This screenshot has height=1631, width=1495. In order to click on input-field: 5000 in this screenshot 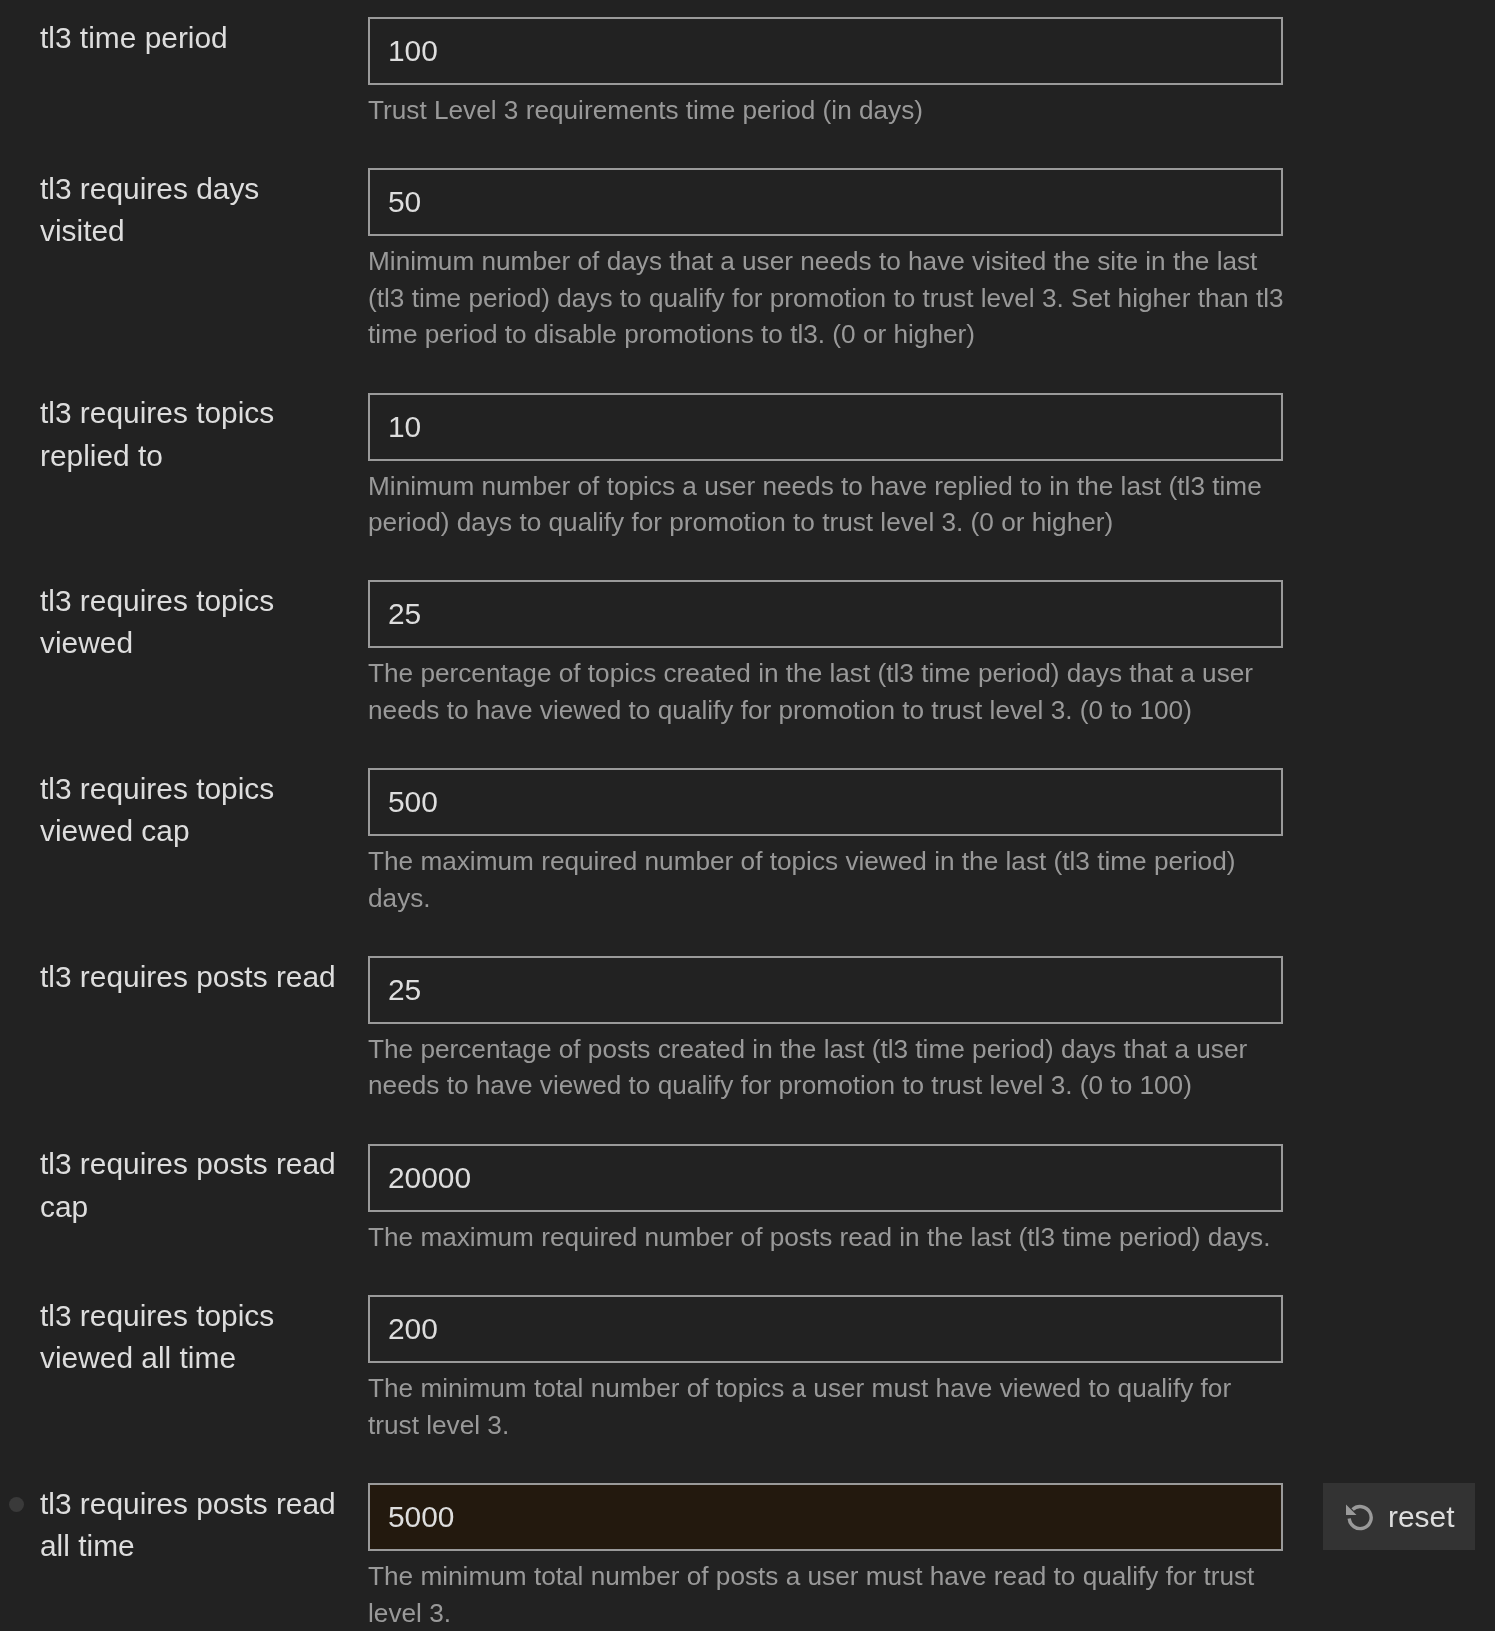, I will do `click(825, 1517)`.